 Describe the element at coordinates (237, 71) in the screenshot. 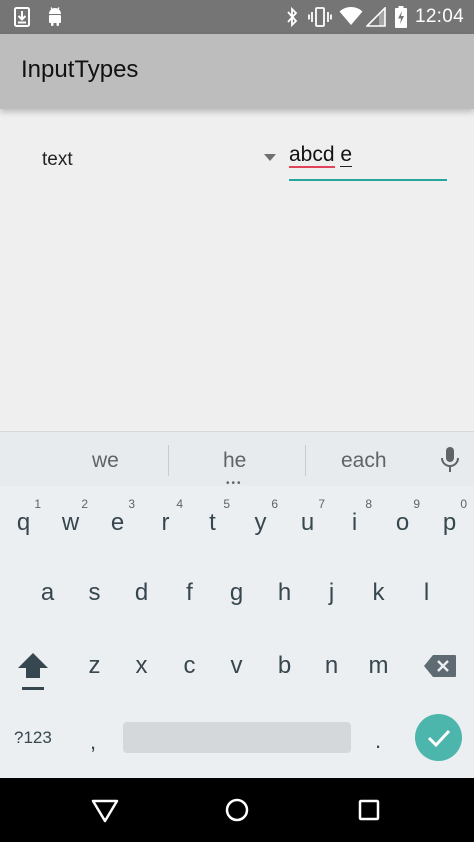

I see `app-bar: InputTypes` at that location.